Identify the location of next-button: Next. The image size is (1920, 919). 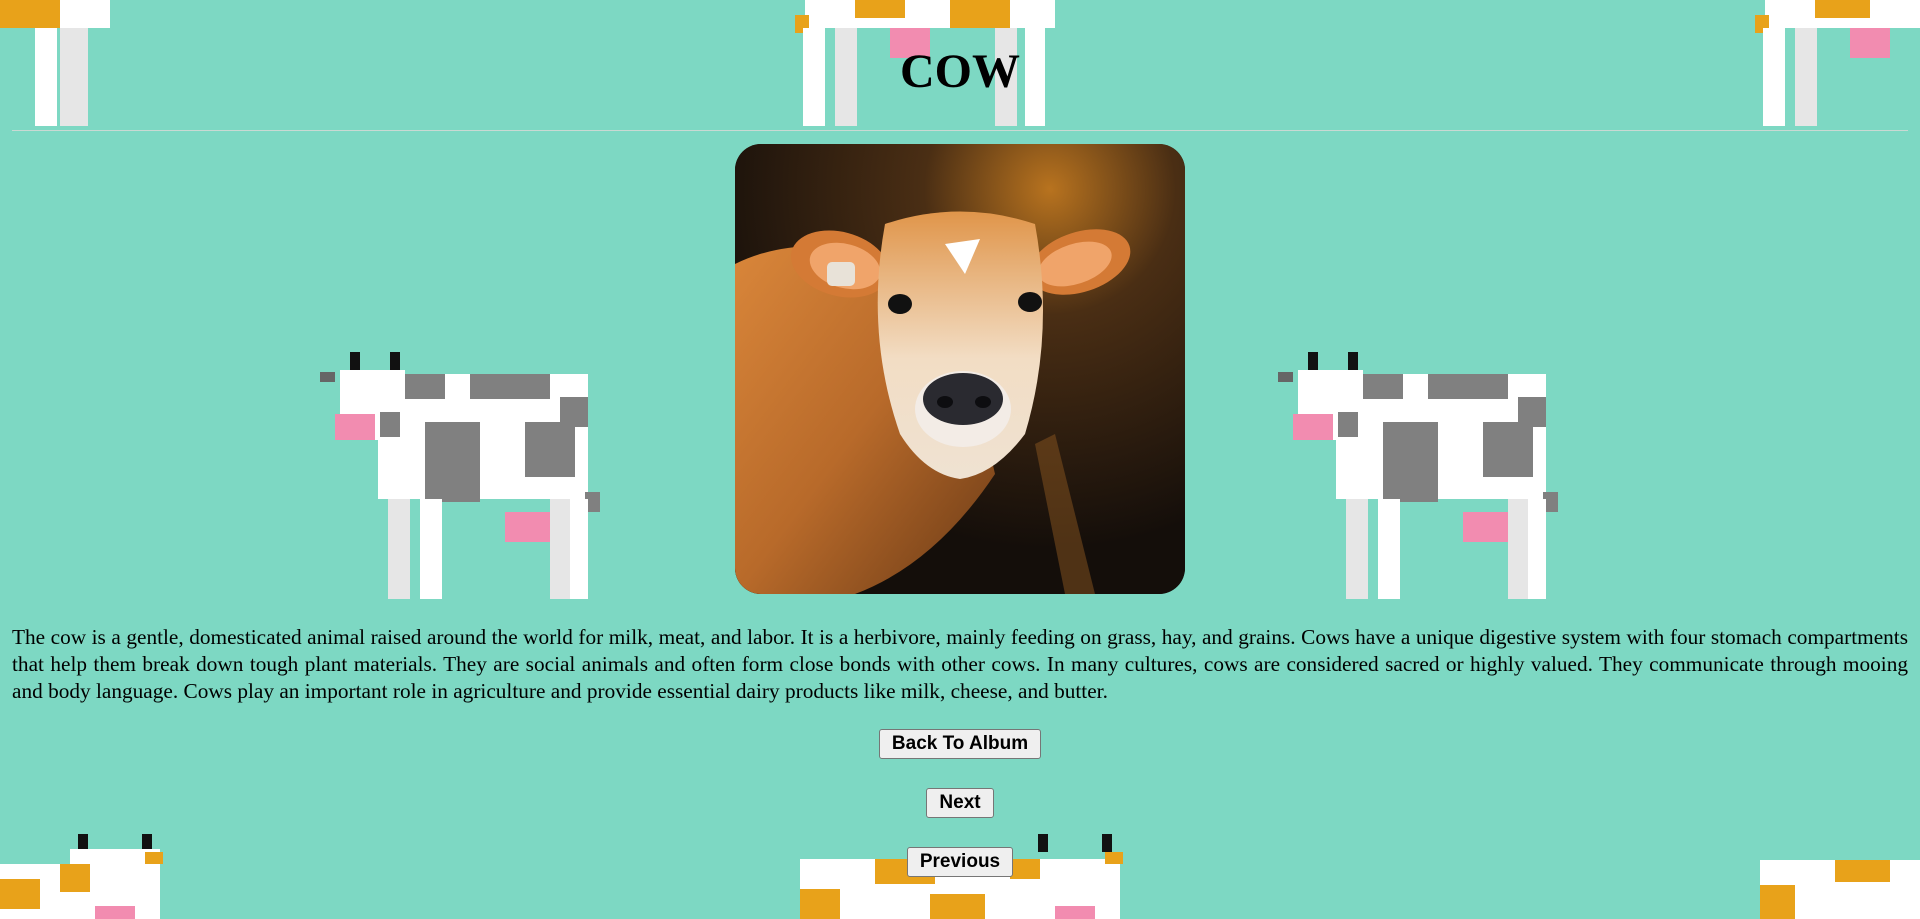
(960, 803).